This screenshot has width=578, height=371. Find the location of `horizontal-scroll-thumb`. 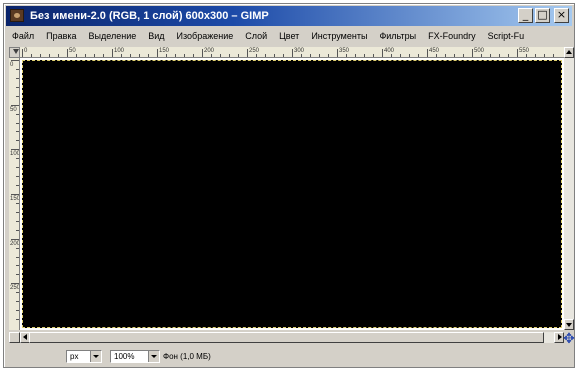

horizontal-scroll-thumb is located at coordinates (286, 337).